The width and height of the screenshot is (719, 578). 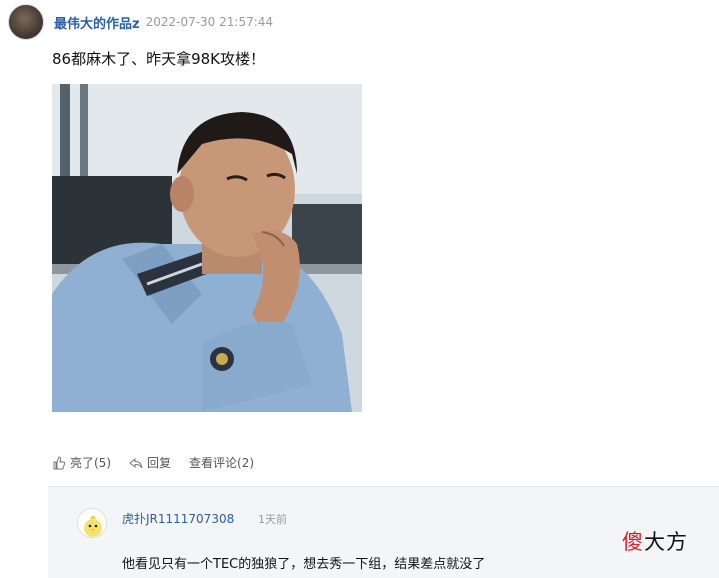 I want to click on like-button: 亮了(5), so click(x=81, y=462).